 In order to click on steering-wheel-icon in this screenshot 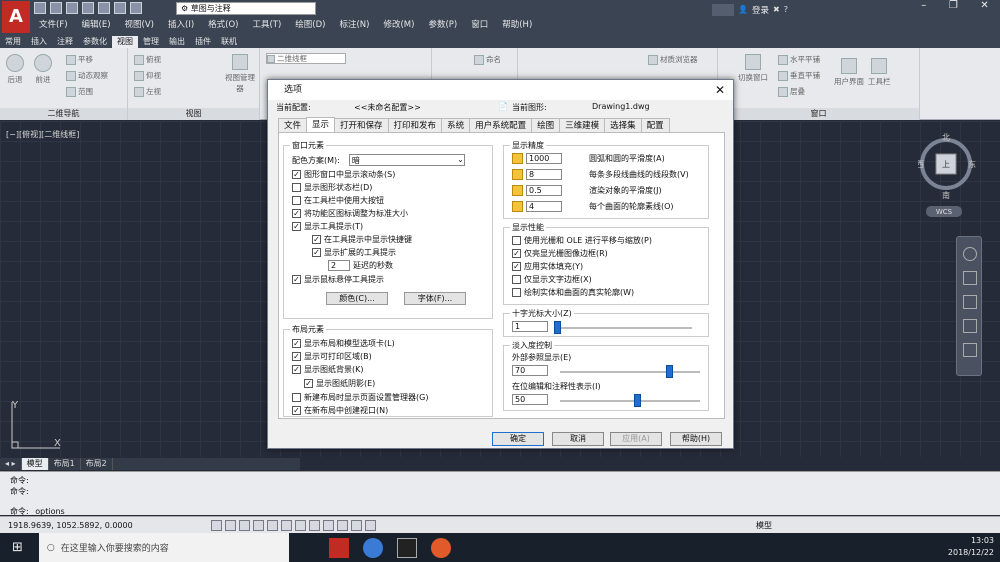, I will do `click(970, 254)`.